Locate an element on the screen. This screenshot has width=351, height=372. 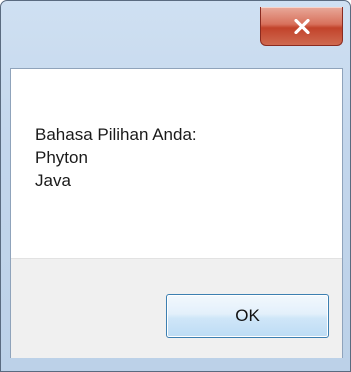
message-line-choice: Phyton is located at coordinates (61, 157).